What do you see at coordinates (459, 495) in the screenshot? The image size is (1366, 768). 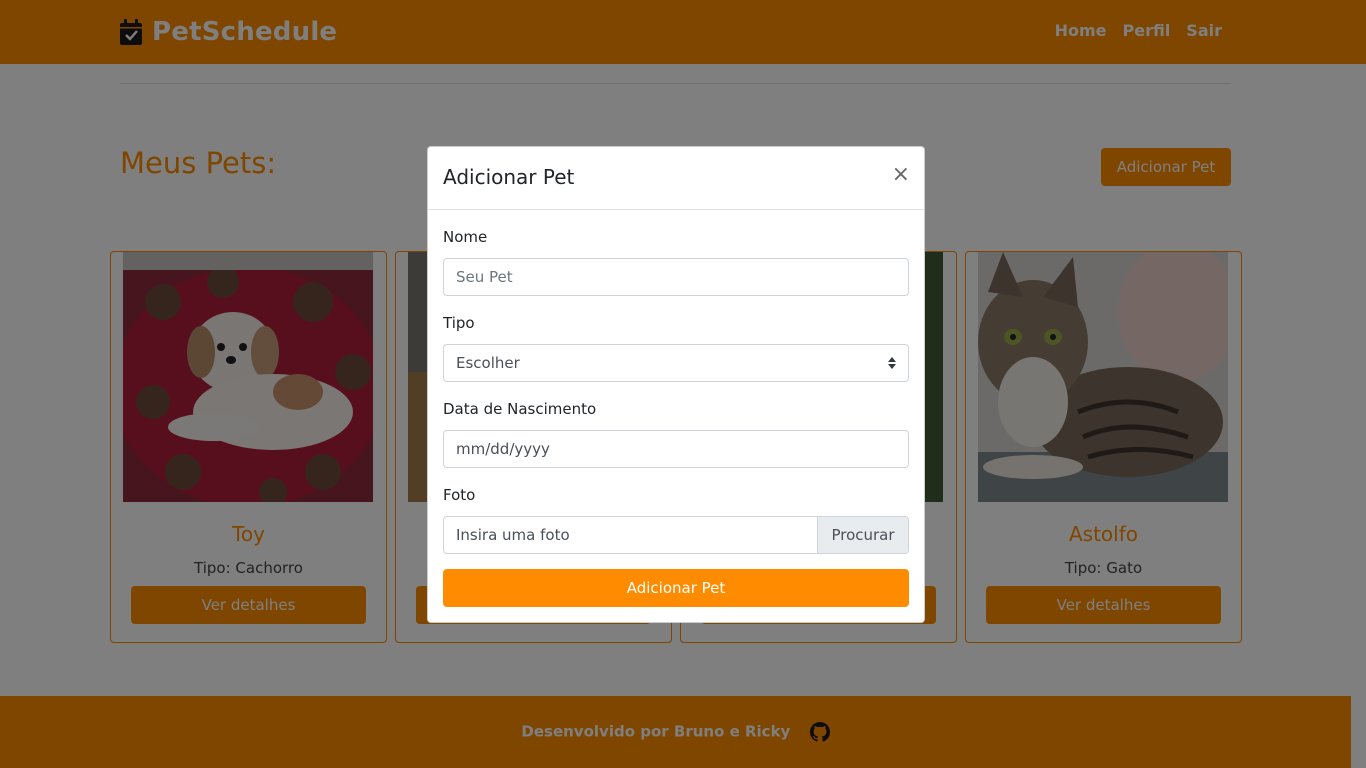 I see `photo-label: Foto` at bounding box center [459, 495].